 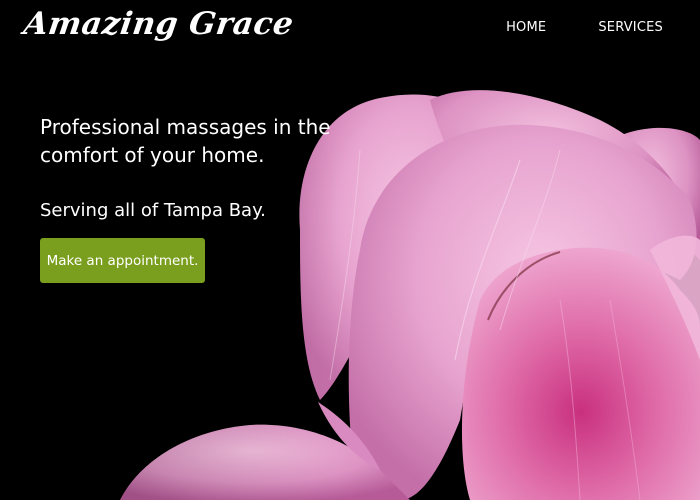 I want to click on nav-home-link: HOME, so click(x=526, y=27).